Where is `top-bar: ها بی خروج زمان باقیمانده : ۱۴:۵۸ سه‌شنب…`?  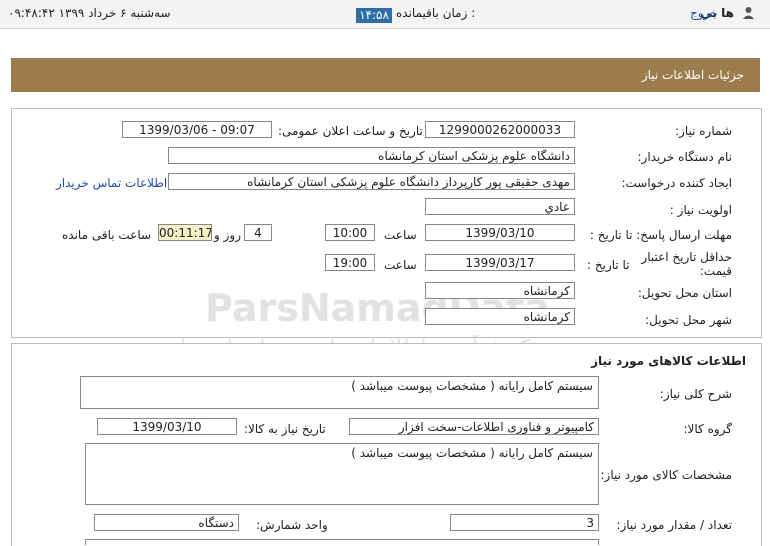 top-bar: ها بی خروج زمان باقیمانده : ۱۴:۵۸ سه‌شنب… is located at coordinates (385, 14).